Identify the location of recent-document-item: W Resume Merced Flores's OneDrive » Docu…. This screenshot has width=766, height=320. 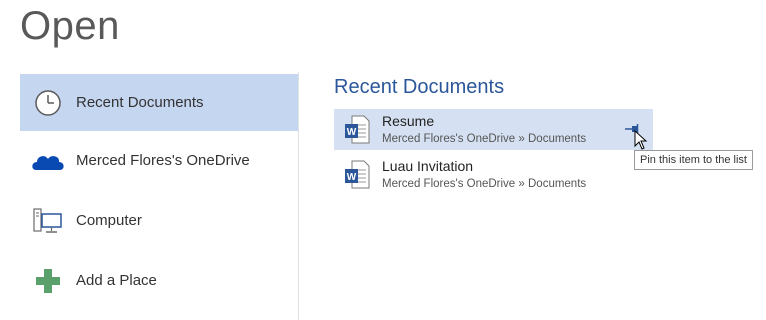
(493, 129).